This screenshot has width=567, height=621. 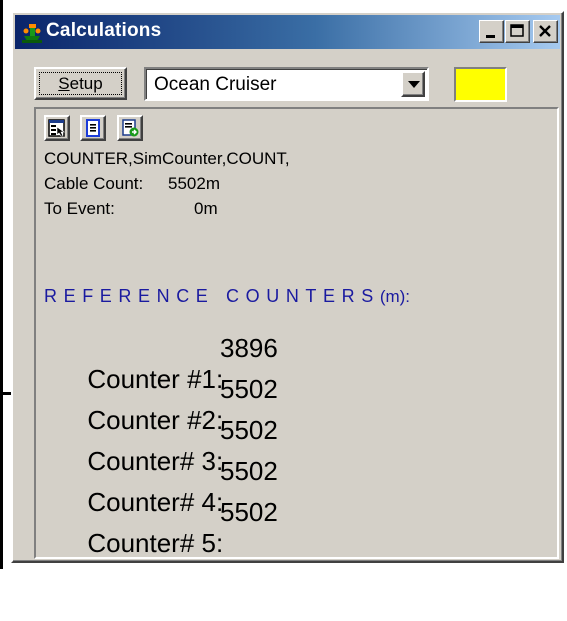 What do you see at coordinates (215, 84) in the screenshot?
I see `vessel-select-value: Ocean Cruiser` at bounding box center [215, 84].